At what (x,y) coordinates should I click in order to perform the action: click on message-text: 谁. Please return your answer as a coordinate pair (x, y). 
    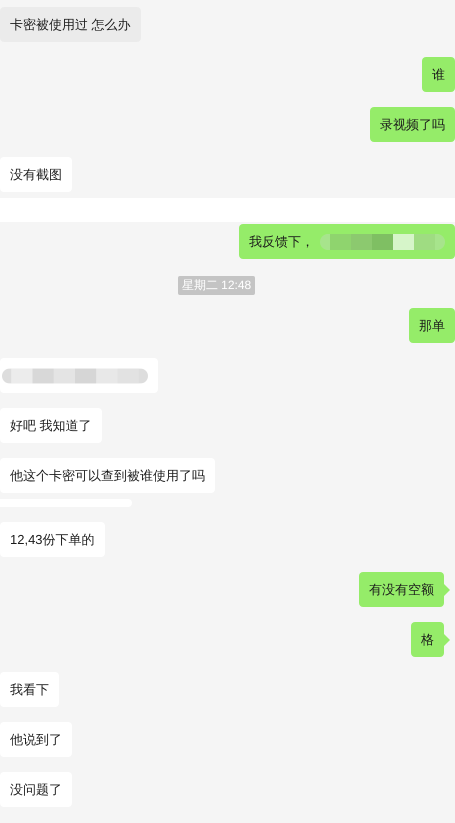
    Looking at the image, I should click on (438, 75).